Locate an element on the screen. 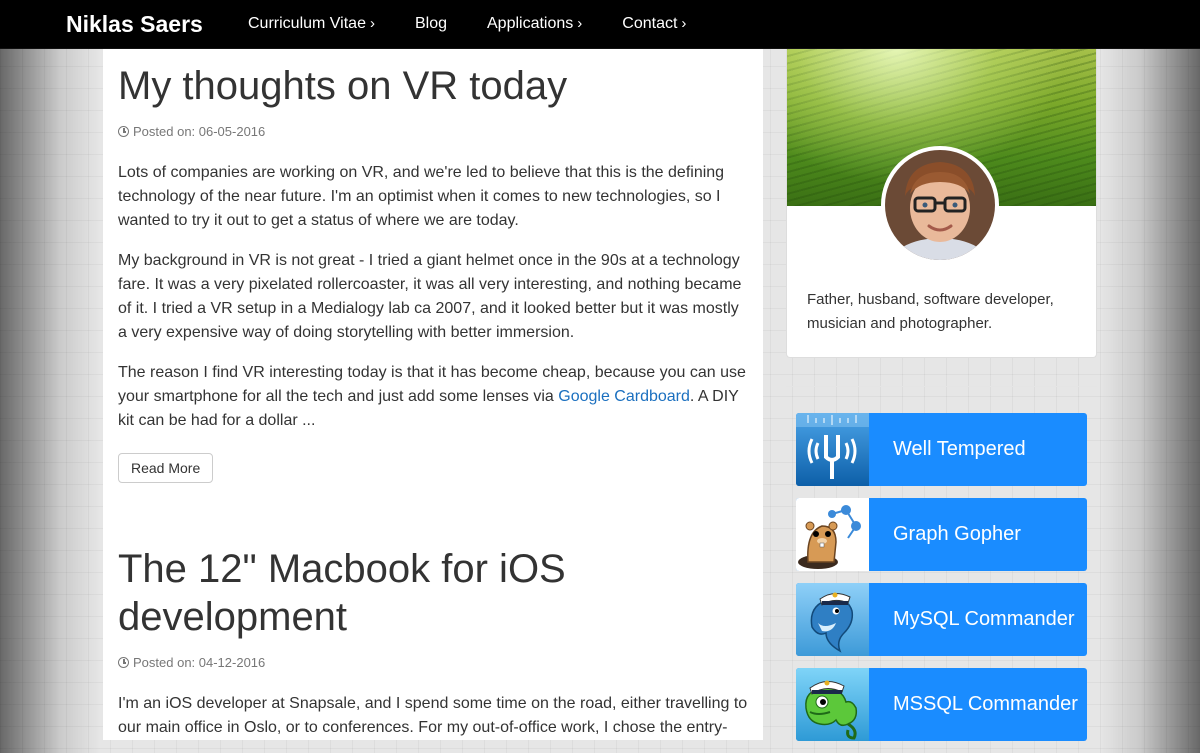 The width and height of the screenshot is (1200, 753). tuning-fork-icon is located at coordinates (832, 449).